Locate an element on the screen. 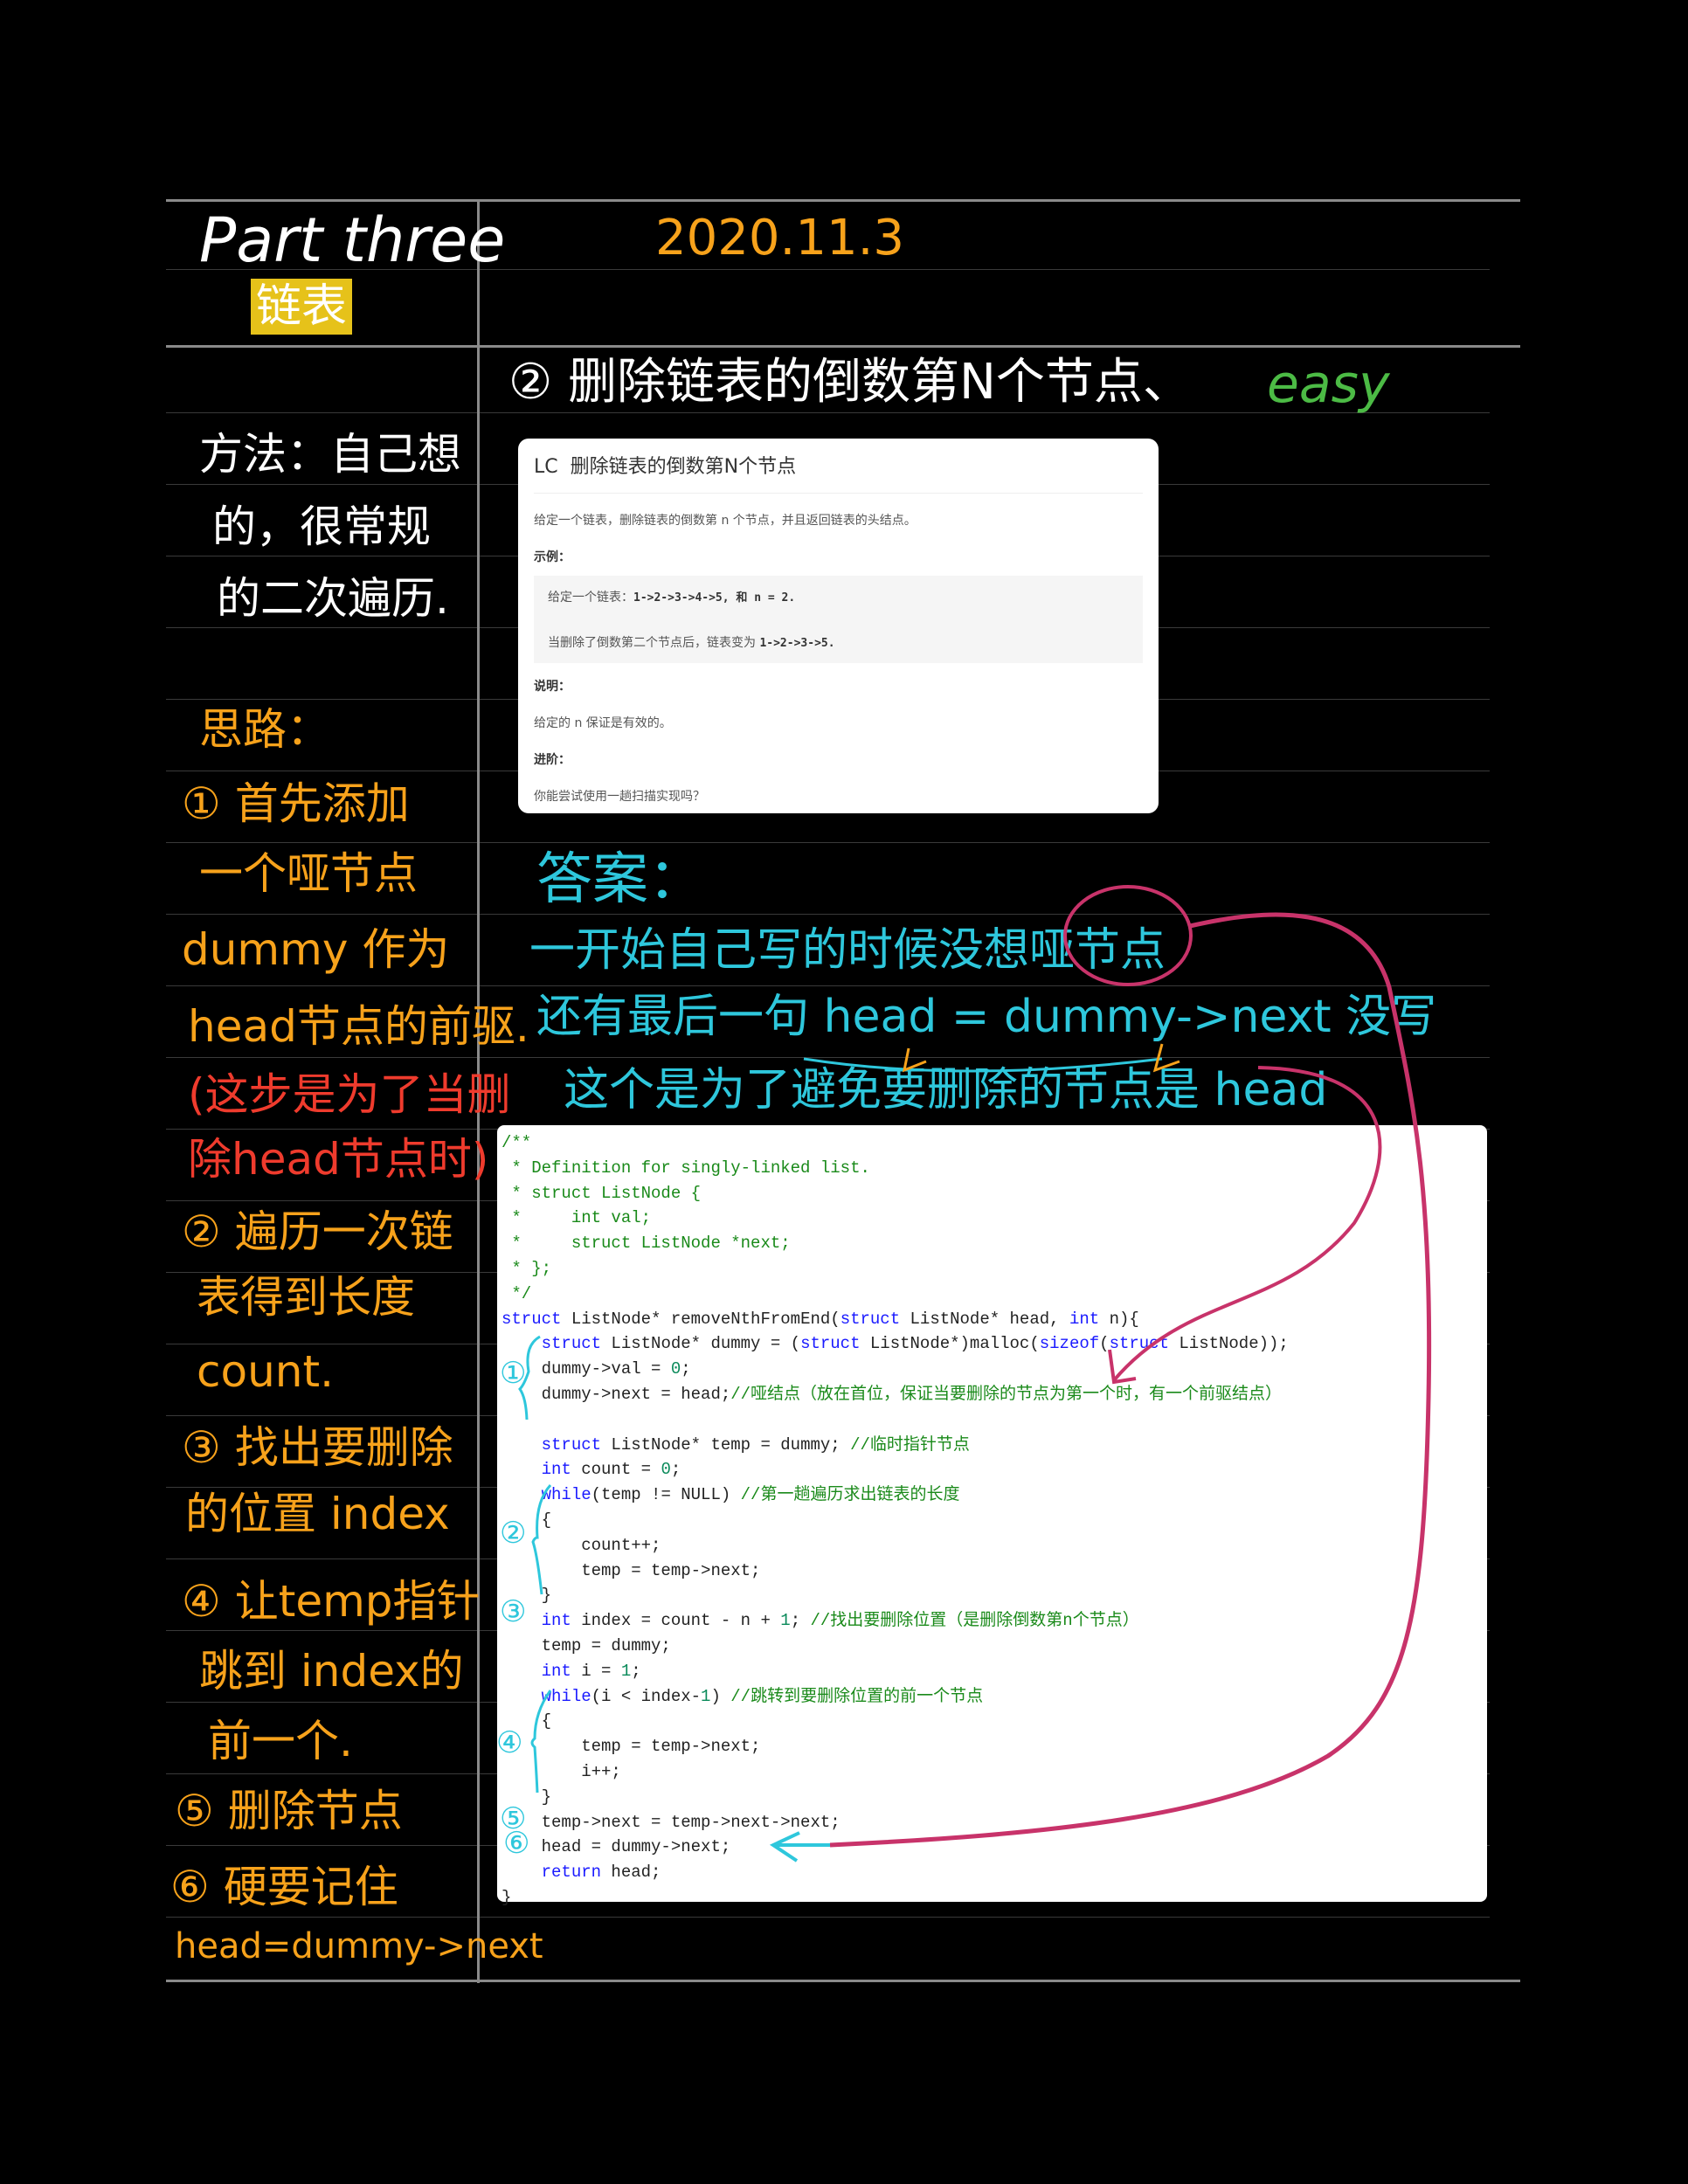  code-comment: * int val; is located at coordinates (577, 1218).